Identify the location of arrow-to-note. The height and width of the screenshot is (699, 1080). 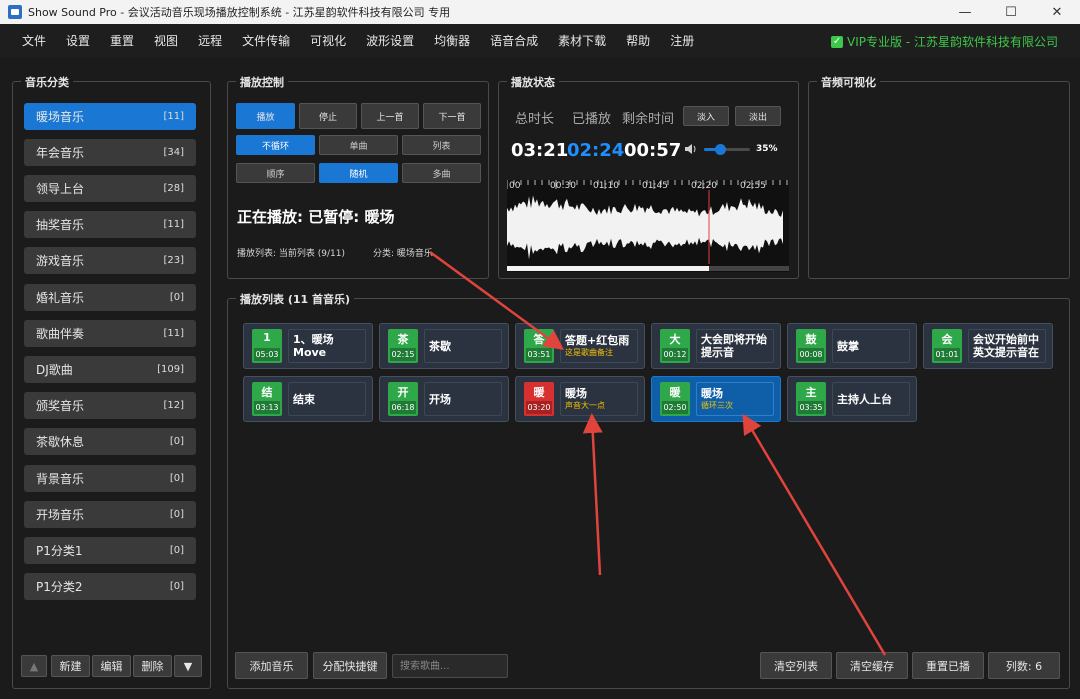
(497, 300).